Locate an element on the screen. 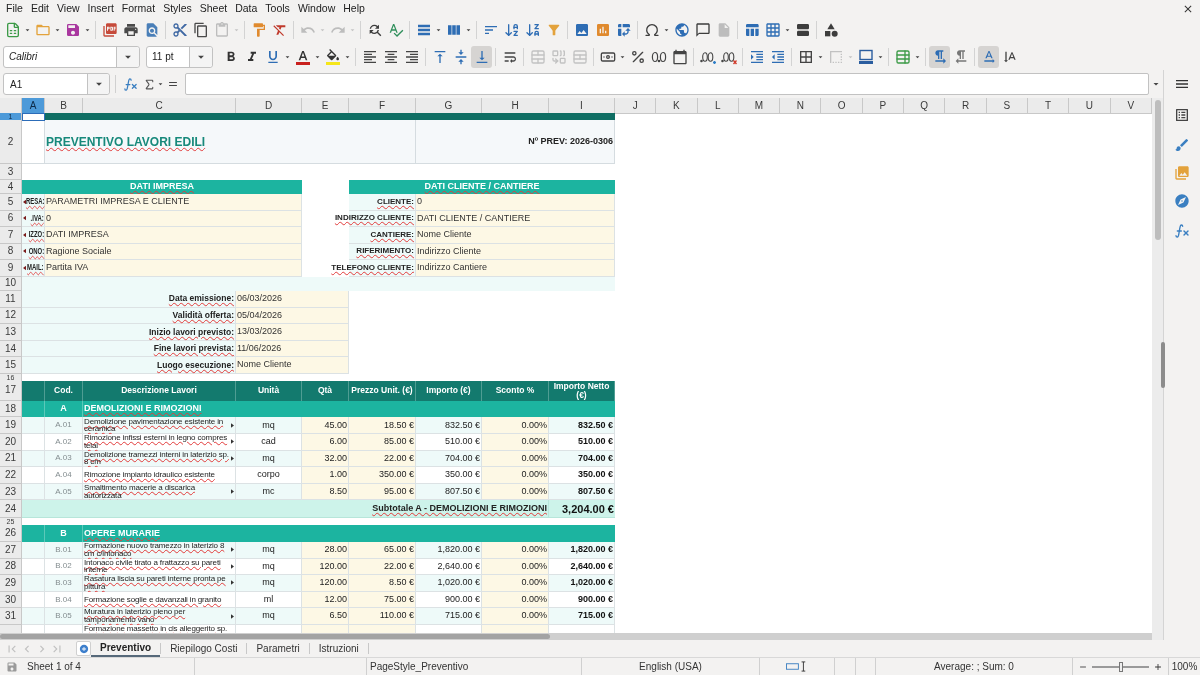 This screenshot has width=1200, height=675. sheet-tab: Istruzioni is located at coordinates (338, 648).